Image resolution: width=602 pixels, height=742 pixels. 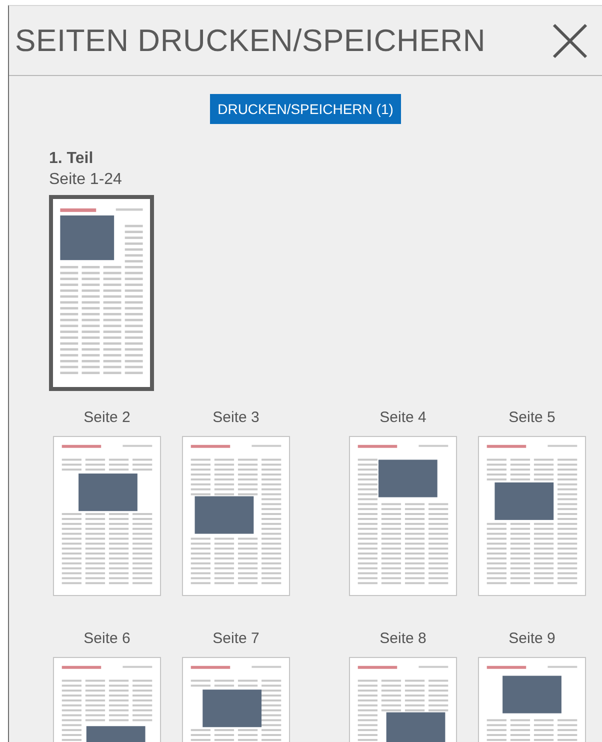 What do you see at coordinates (403, 638) in the screenshot?
I see `page-label: Seite 8` at bounding box center [403, 638].